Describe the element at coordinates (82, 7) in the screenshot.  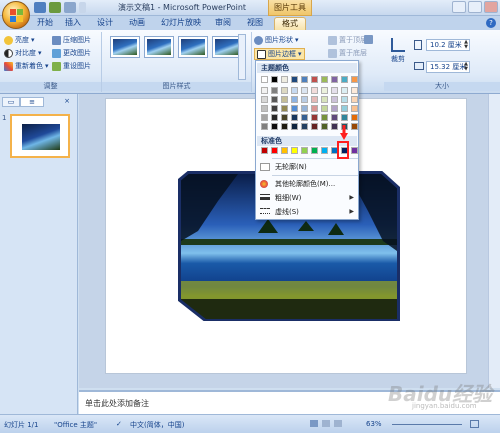
I see `customize-qat-icon` at that location.